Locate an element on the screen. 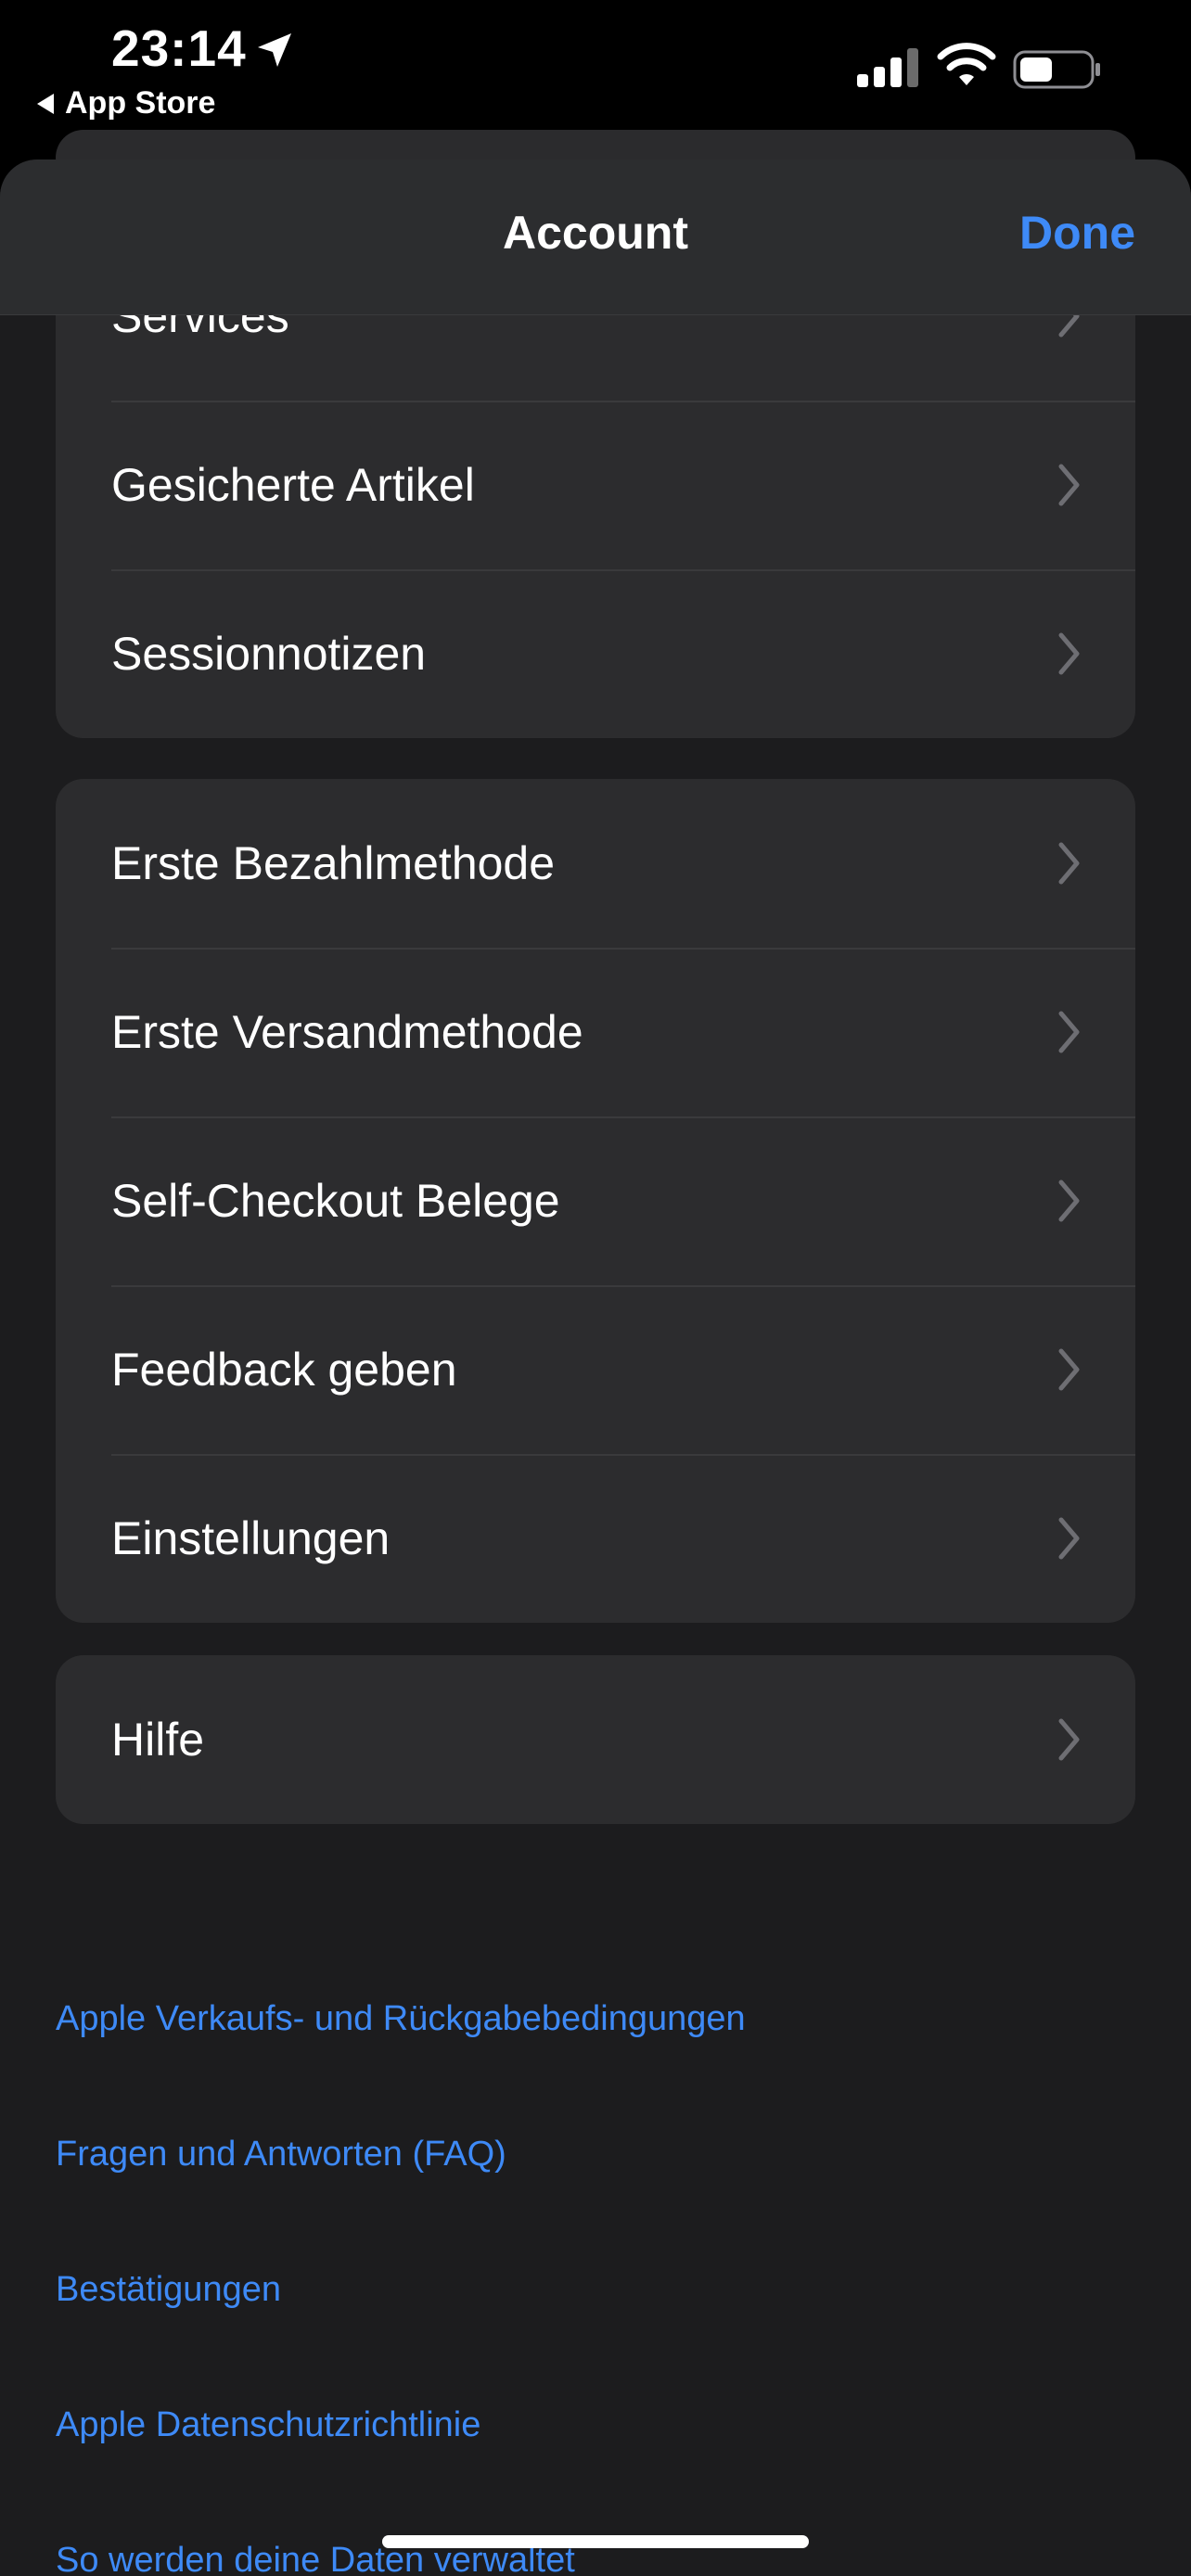 The width and height of the screenshot is (1191, 2576). row-label: Feedback geben is located at coordinates (284, 1370).